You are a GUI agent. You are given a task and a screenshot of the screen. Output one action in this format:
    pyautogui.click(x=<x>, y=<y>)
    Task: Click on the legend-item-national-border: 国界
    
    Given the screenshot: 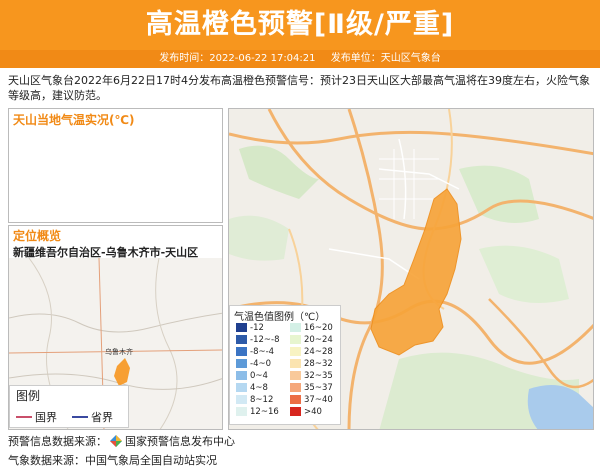 What is the action you would take?
    pyautogui.click(x=36, y=417)
    